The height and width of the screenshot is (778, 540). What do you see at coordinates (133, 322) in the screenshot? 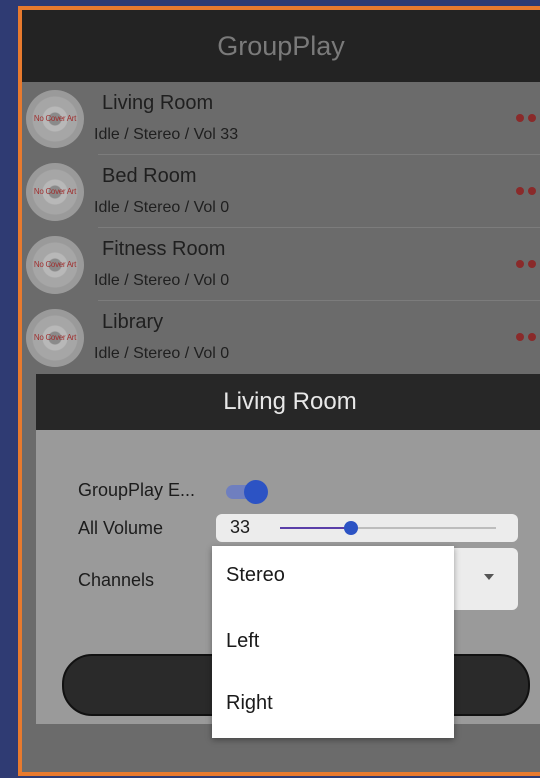
I see `room-name: Library` at bounding box center [133, 322].